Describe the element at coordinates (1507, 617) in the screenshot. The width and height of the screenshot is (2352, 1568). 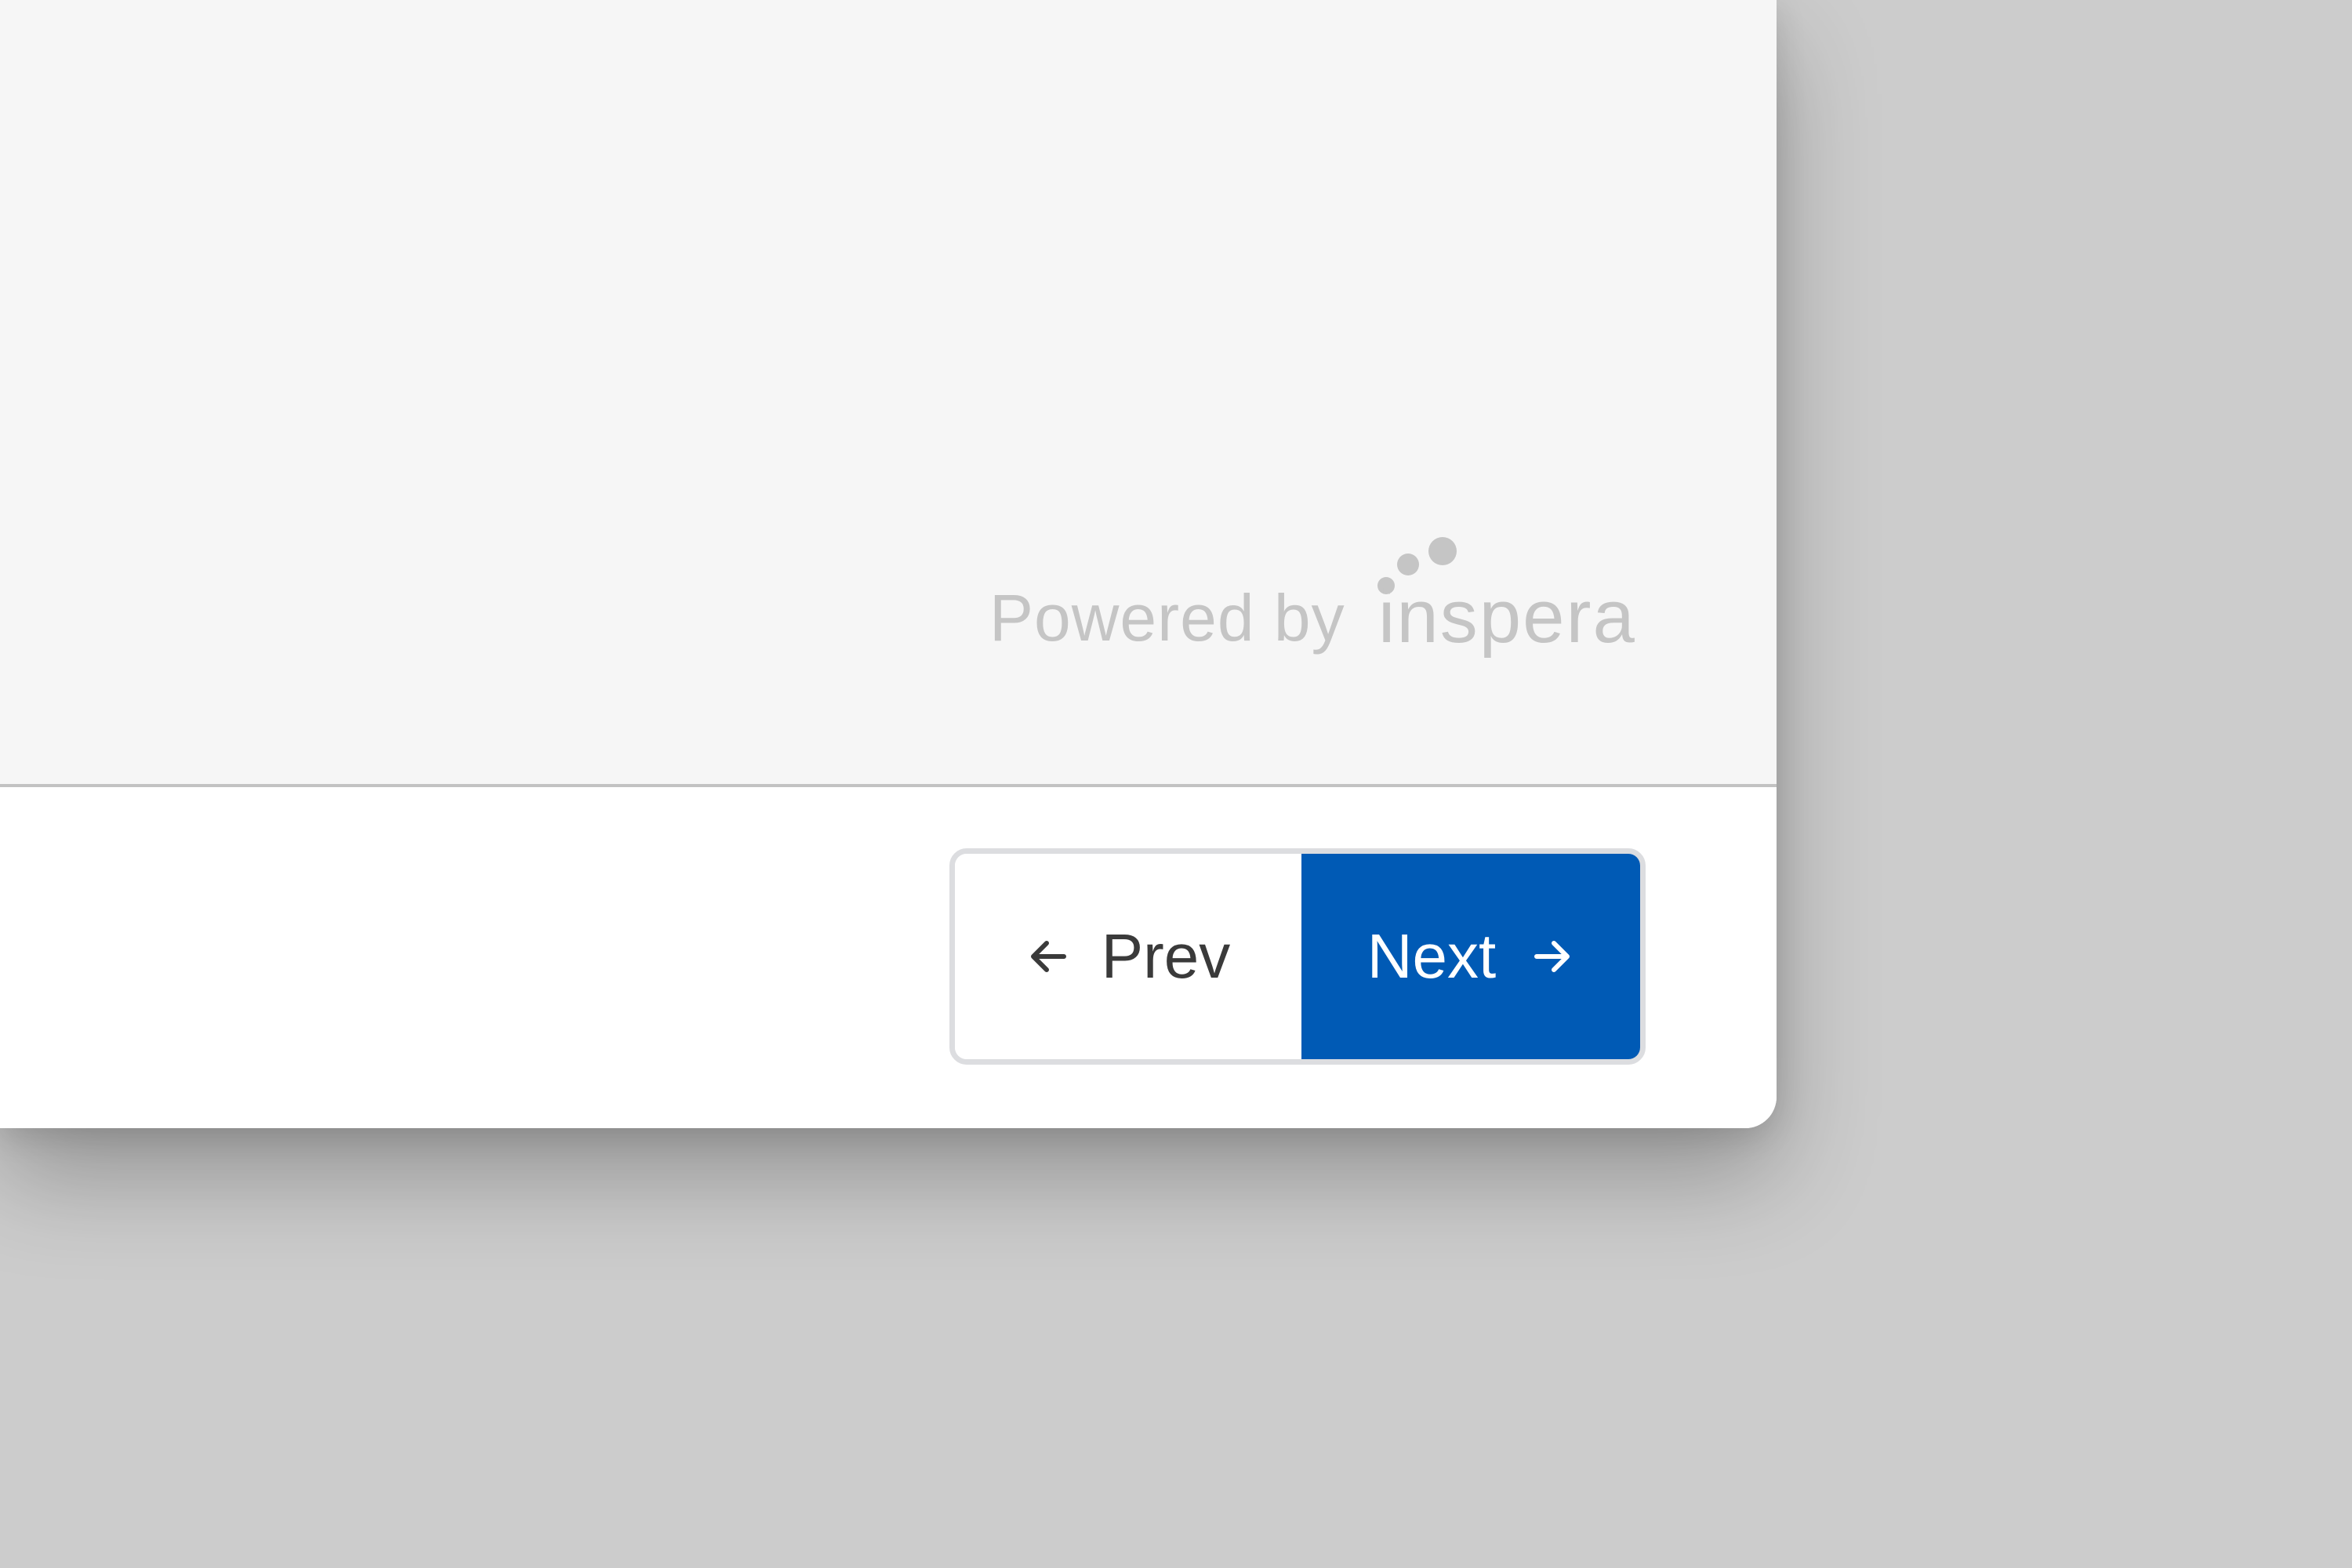
I see `brand-name: inspera` at that location.